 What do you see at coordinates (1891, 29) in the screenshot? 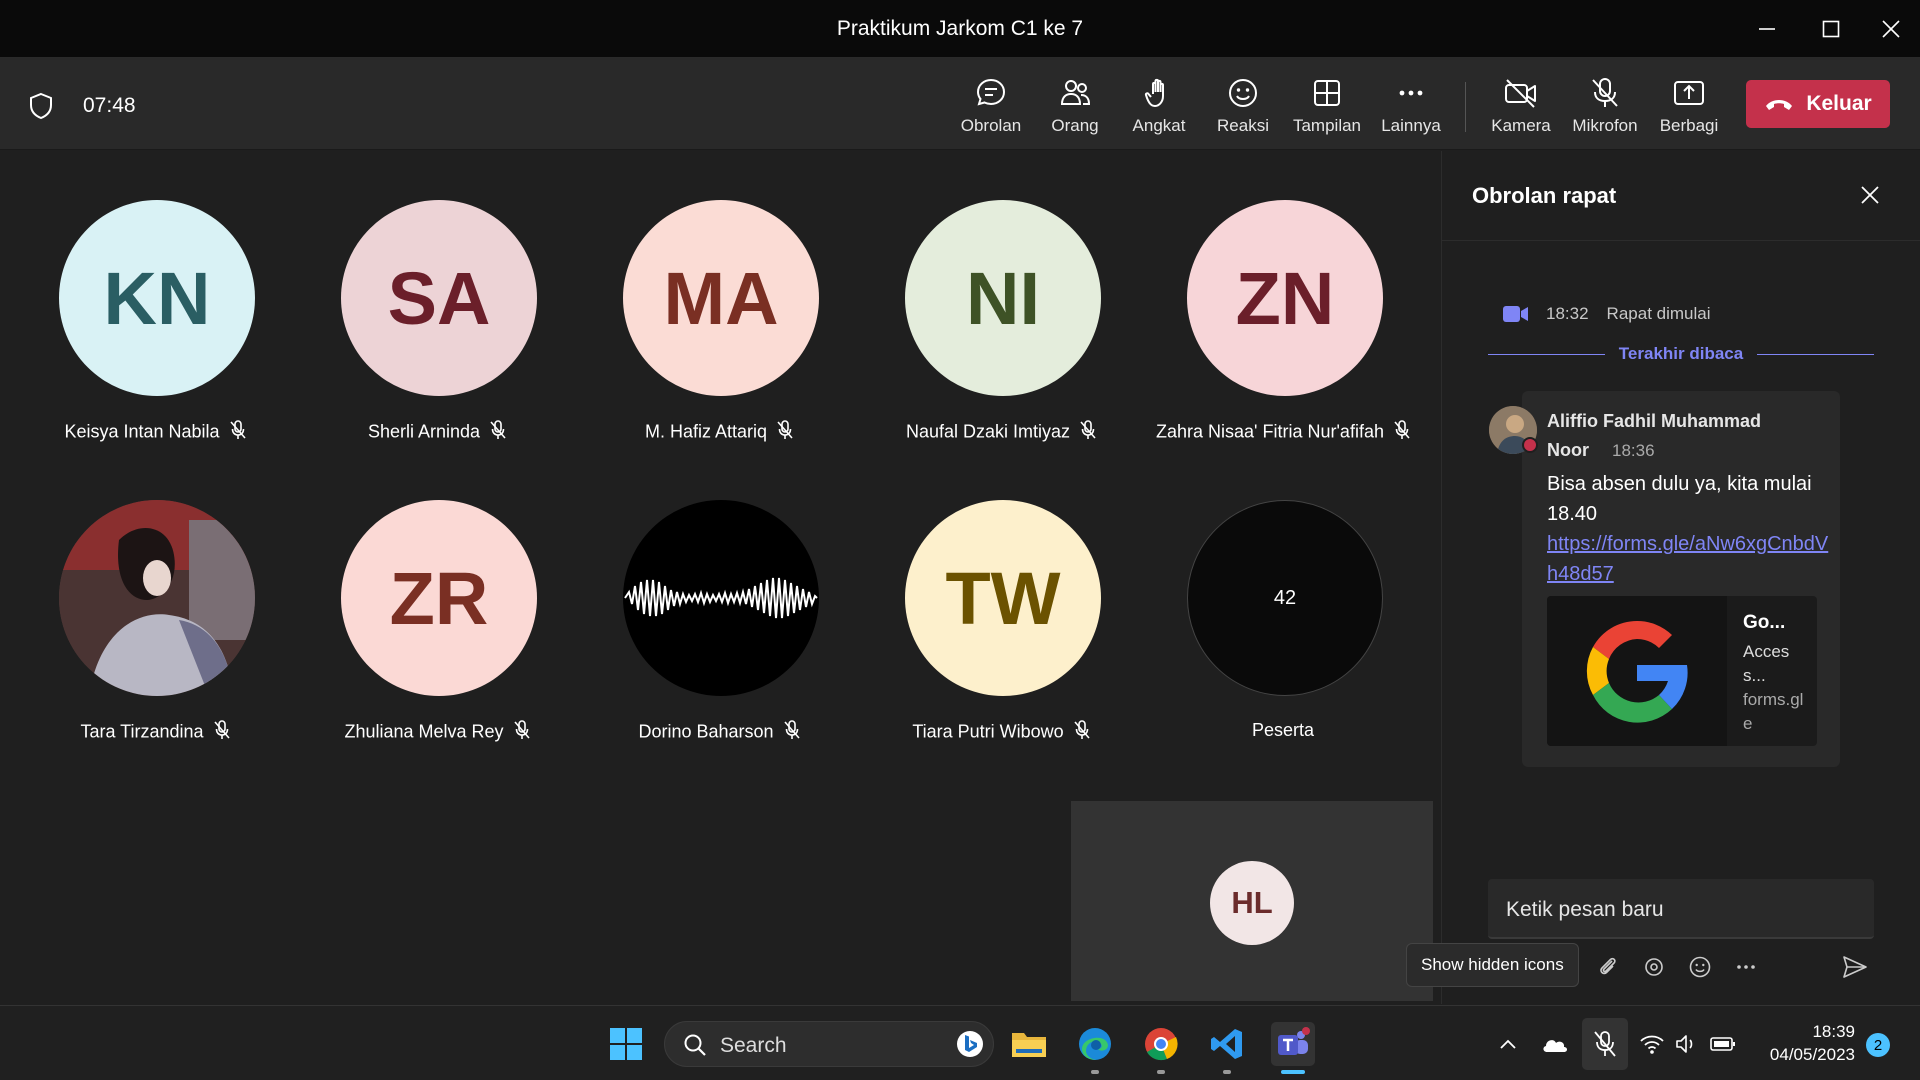
I see `close-window-button` at bounding box center [1891, 29].